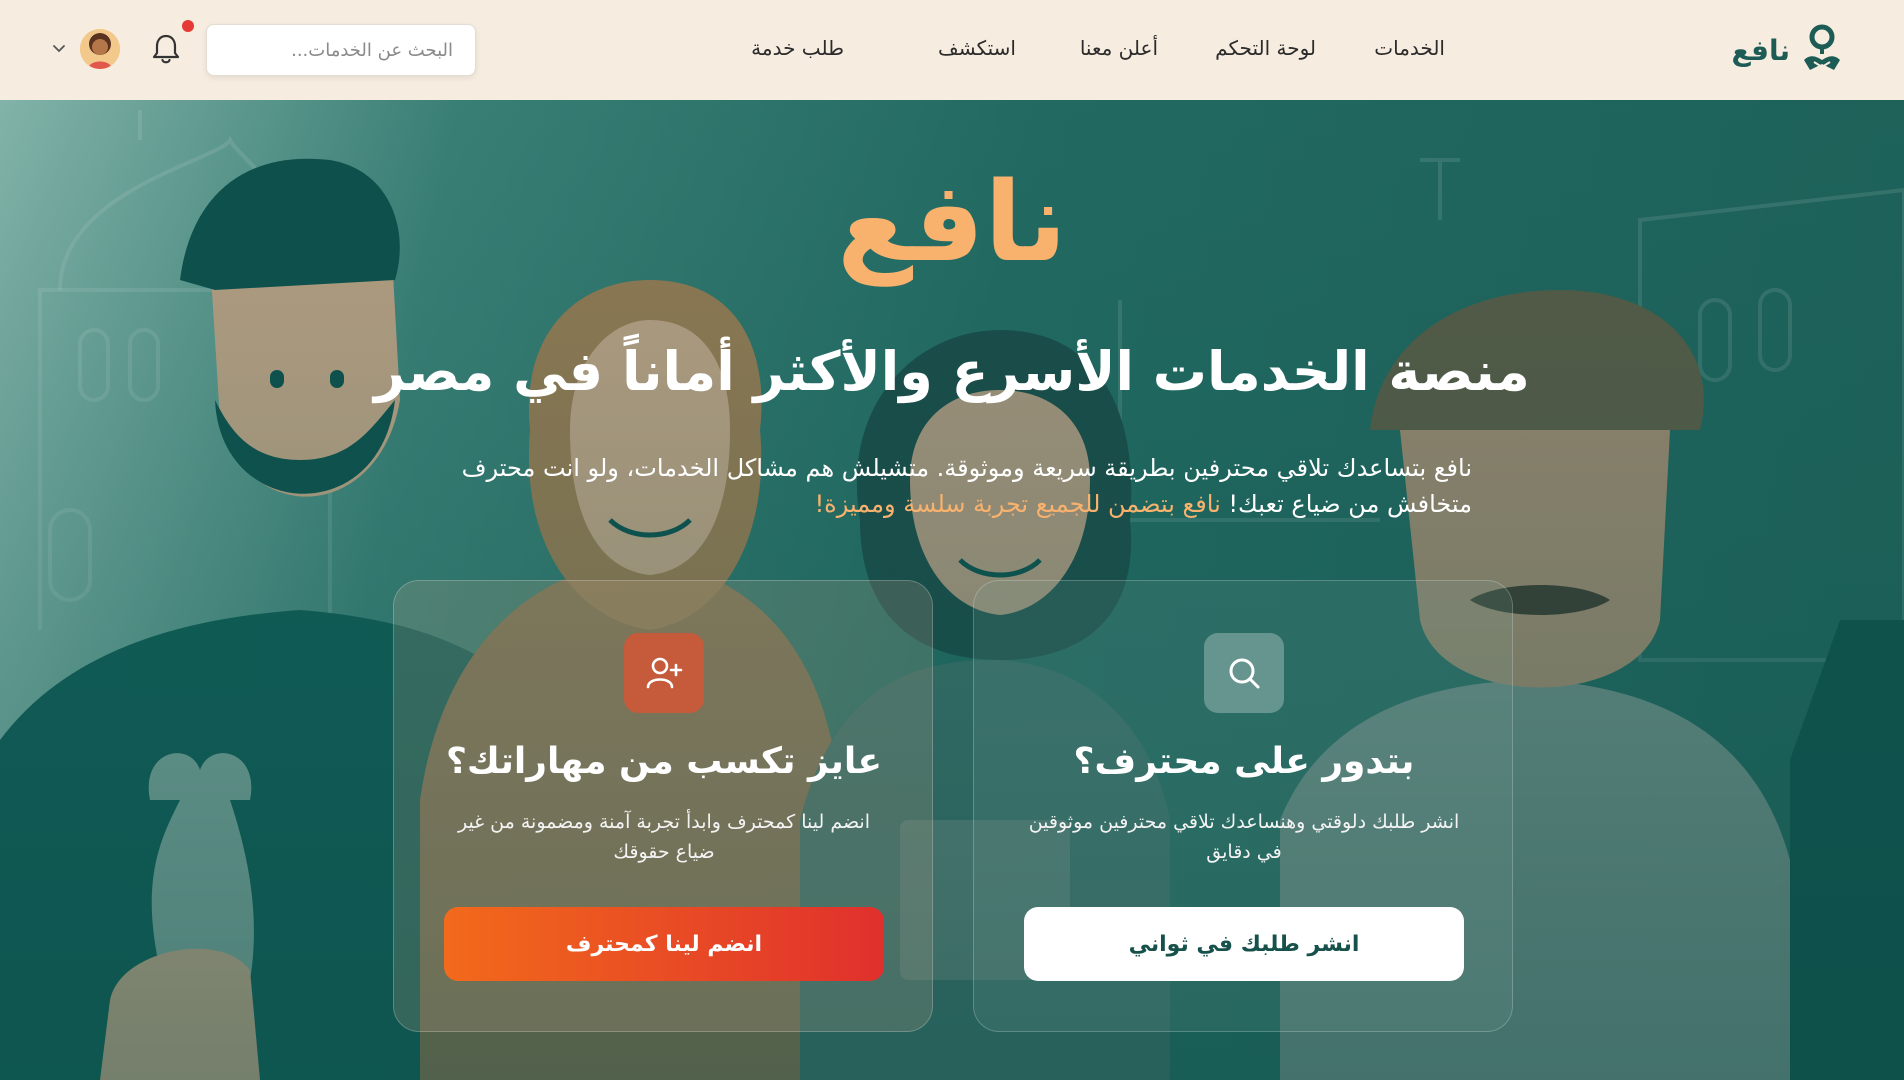 The image size is (1904, 1080). Describe the element at coordinates (1244, 944) in the screenshot. I see `post-request-button: انشر طلبك في ثواني` at that location.